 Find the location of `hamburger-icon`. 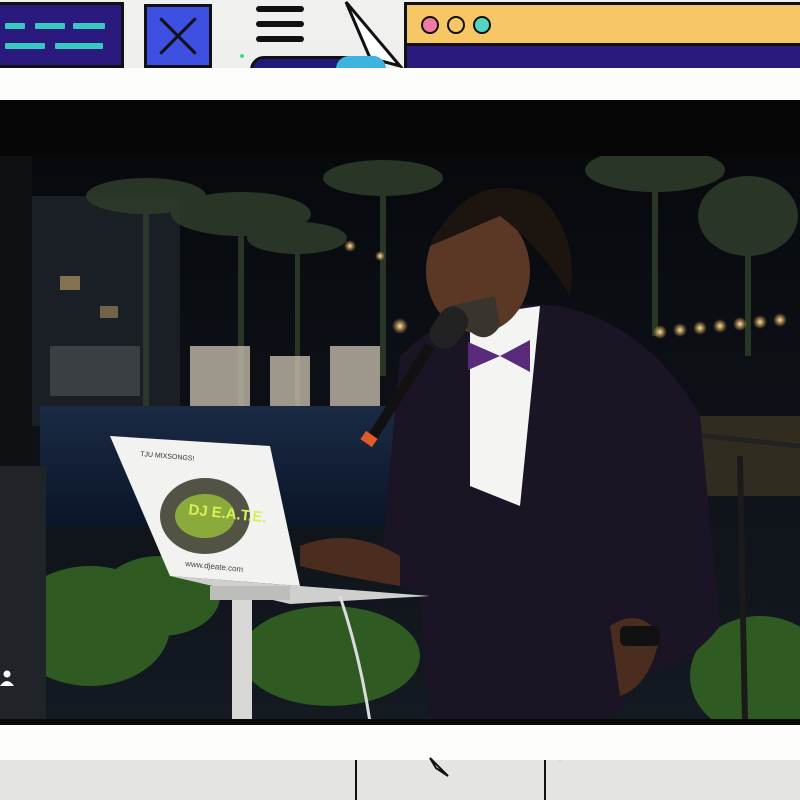

hamburger-icon is located at coordinates (280, 26).